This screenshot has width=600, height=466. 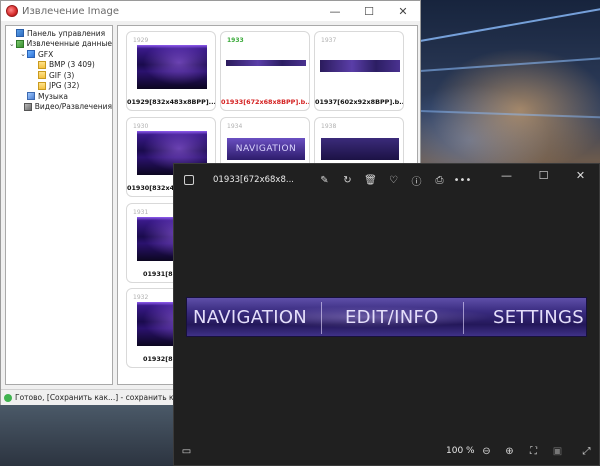 What do you see at coordinates (329, 40) in the screenshot?
I see `thumbnail-number: 1937` at bounding box center [329, 40].